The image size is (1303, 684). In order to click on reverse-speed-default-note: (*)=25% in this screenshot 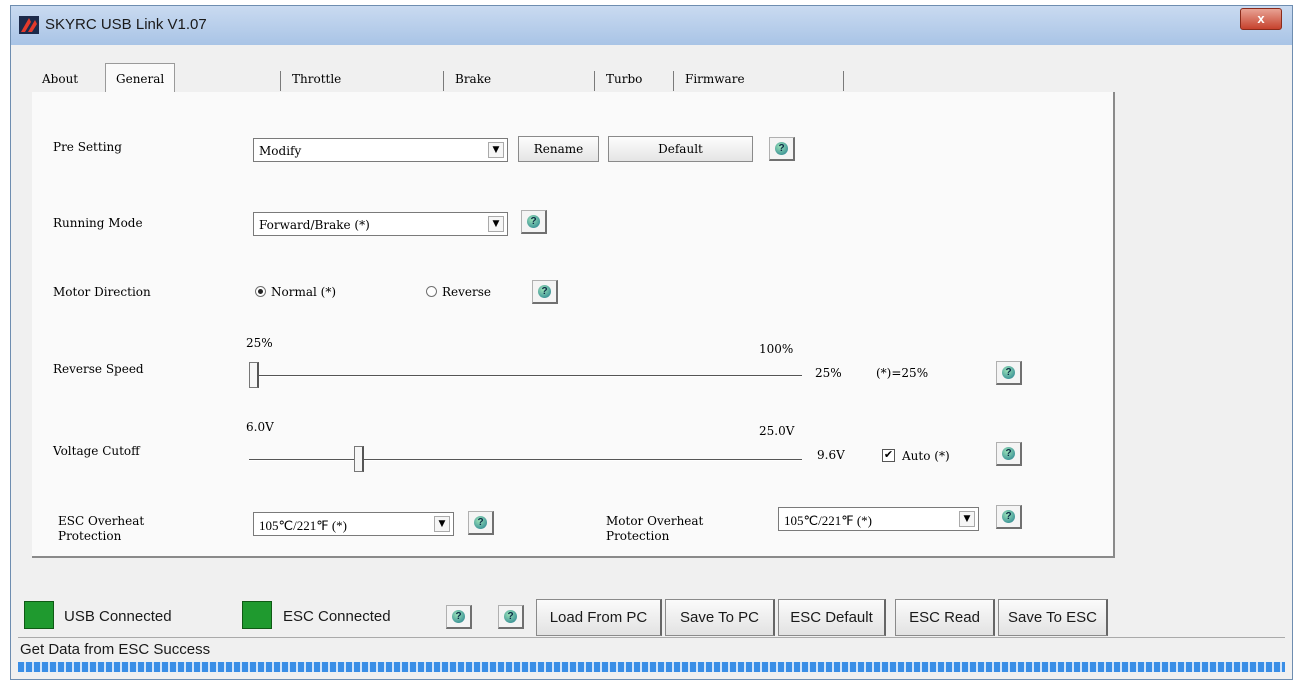, I will do `click(902, 373)`.